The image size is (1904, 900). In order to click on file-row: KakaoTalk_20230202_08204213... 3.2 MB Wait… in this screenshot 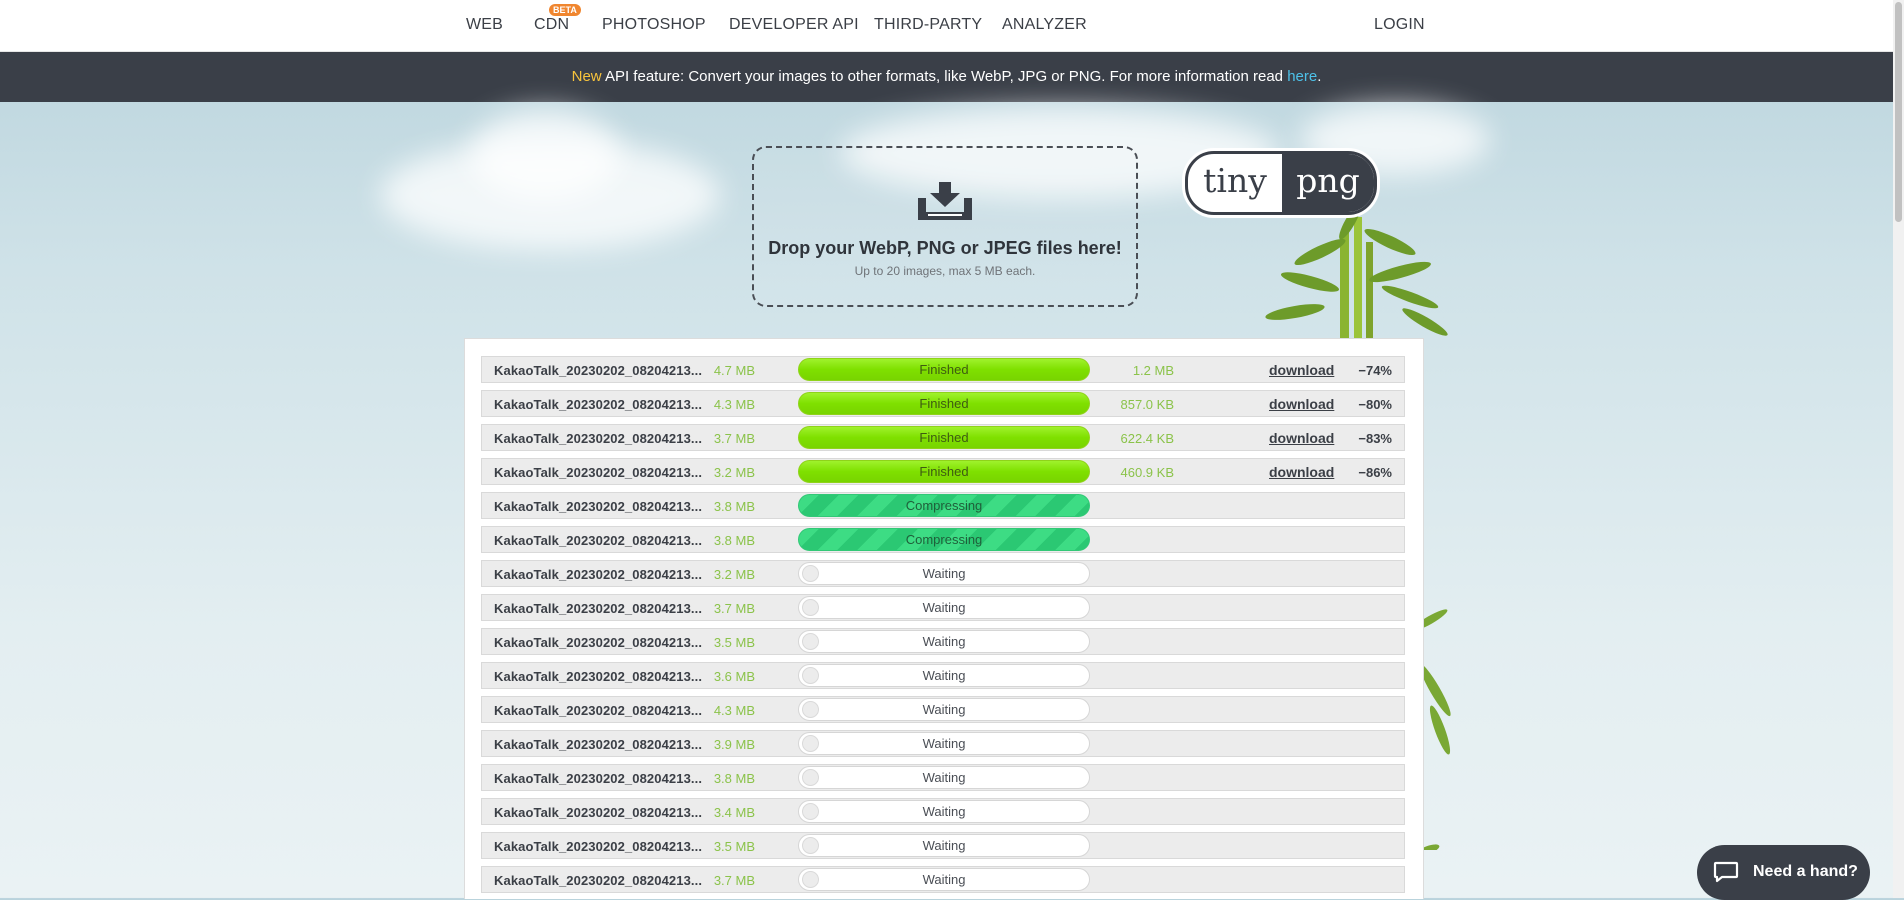, I will do `click(943, 573)`.